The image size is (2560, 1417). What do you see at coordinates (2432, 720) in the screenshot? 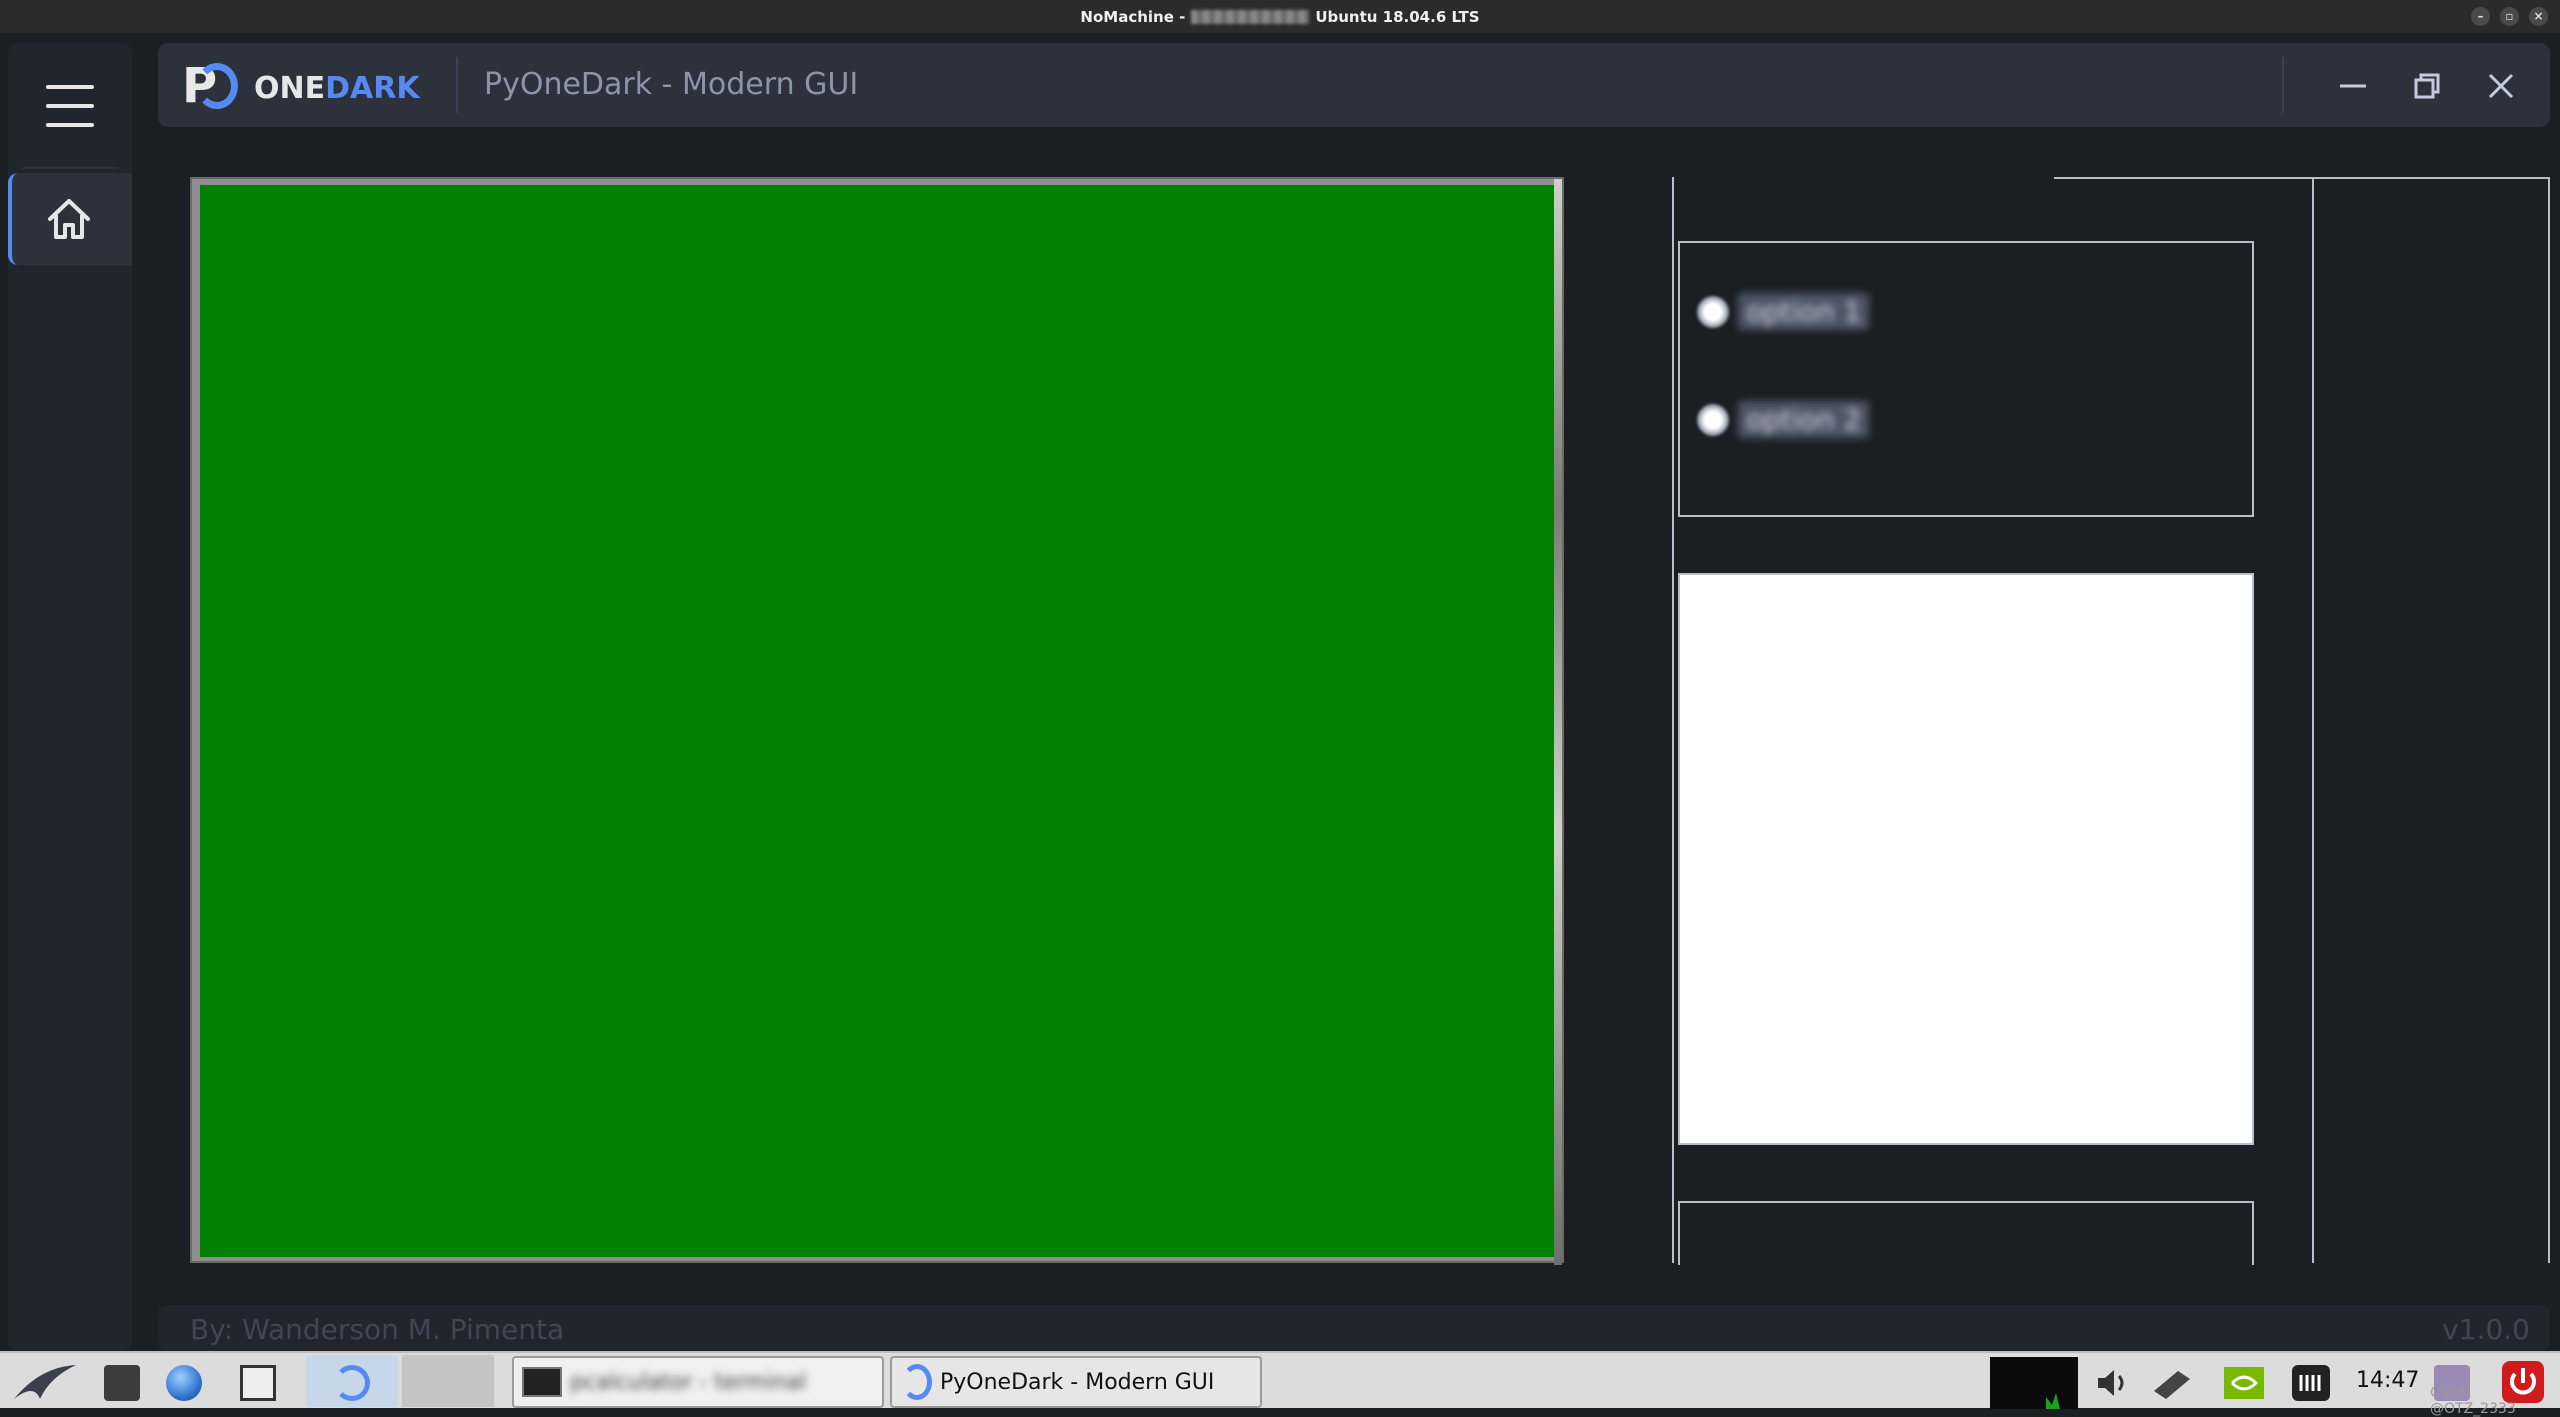
I see `side-panel-frame` at bounding box center [2432, 720].